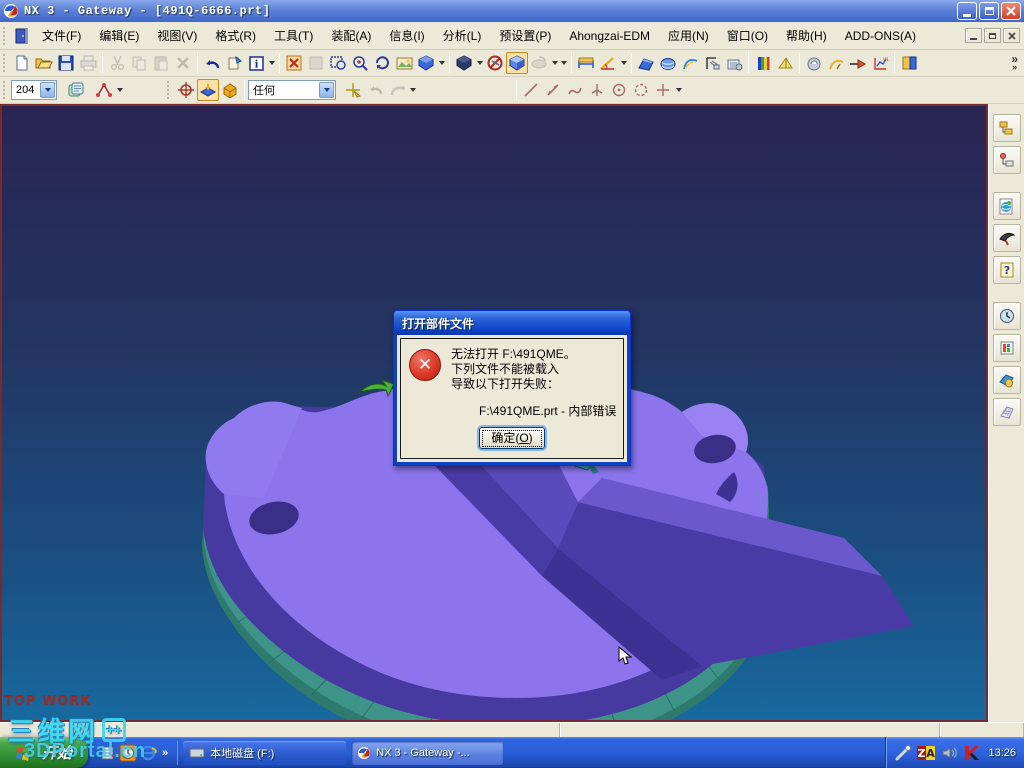 The width and height of the screenshot is (1024, 768). I want to click on toolbar-overflow-button: » », so click(1014, 62).